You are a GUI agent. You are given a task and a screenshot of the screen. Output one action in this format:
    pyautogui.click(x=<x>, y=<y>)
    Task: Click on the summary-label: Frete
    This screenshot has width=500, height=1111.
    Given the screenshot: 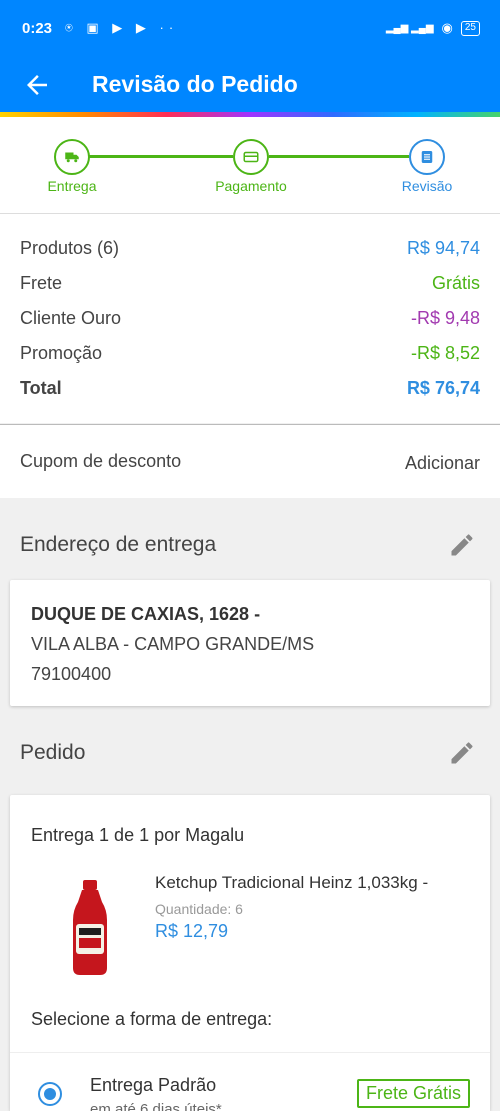 What is the action you would take?
    pyautogui.click(x=41, y=283)
    